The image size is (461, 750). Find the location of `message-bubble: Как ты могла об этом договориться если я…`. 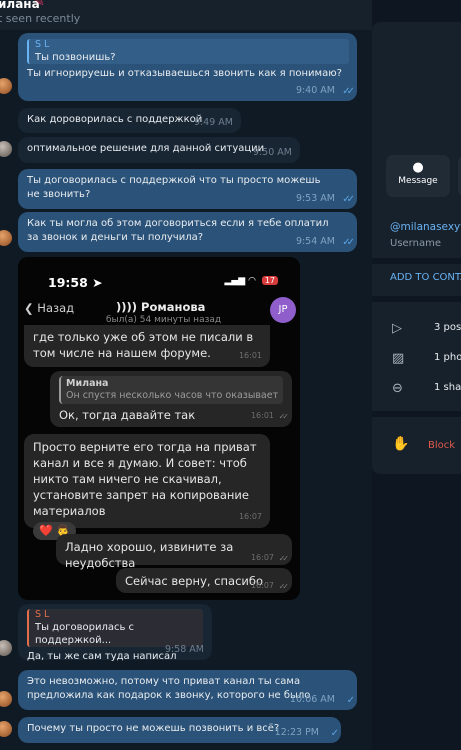

message-bubble: Как ты могла об этом договориться если я… is located at coordinates (187, 232).